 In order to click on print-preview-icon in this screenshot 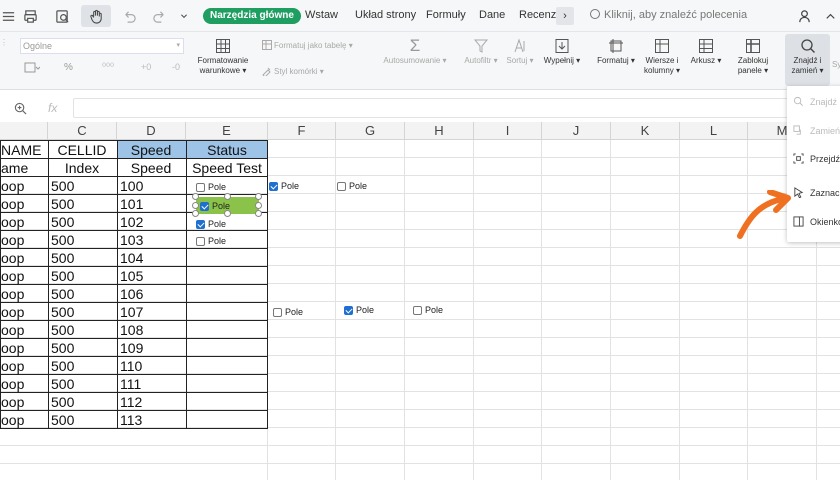, I will do `click(62, 16)`.